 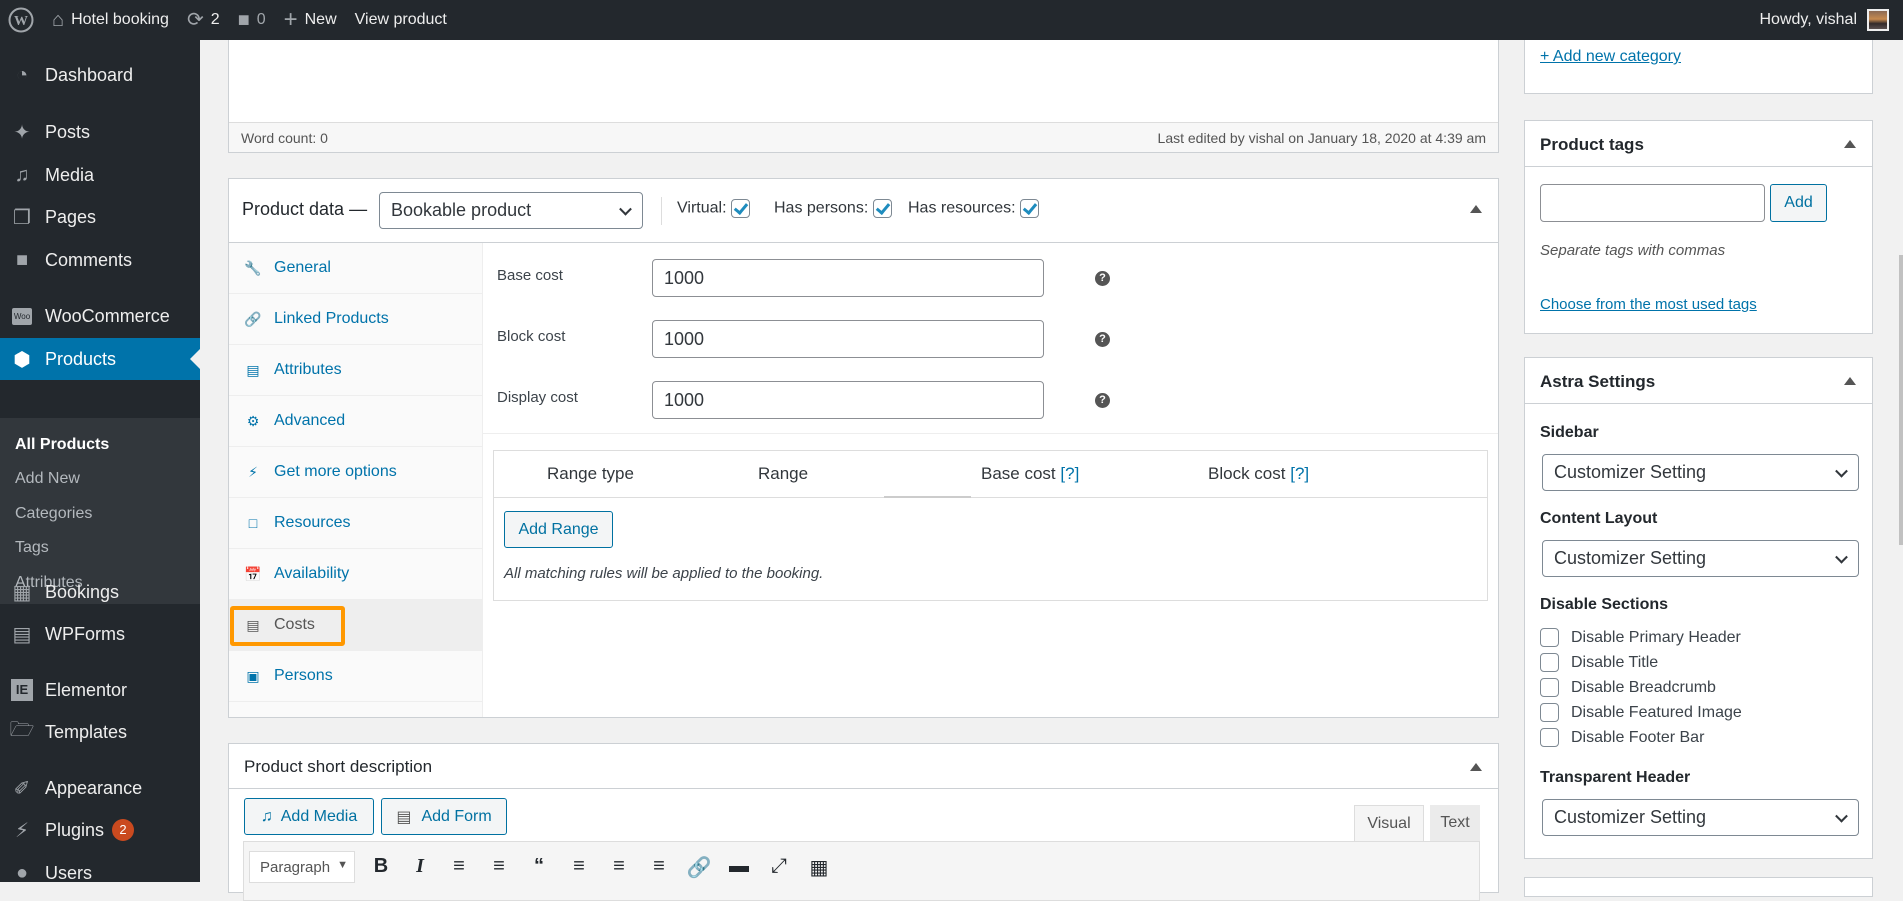 What do you see at coordinates (310, 20) in the screenshot?
I see `new-content-link: + New` at bounding box center [310, 20].